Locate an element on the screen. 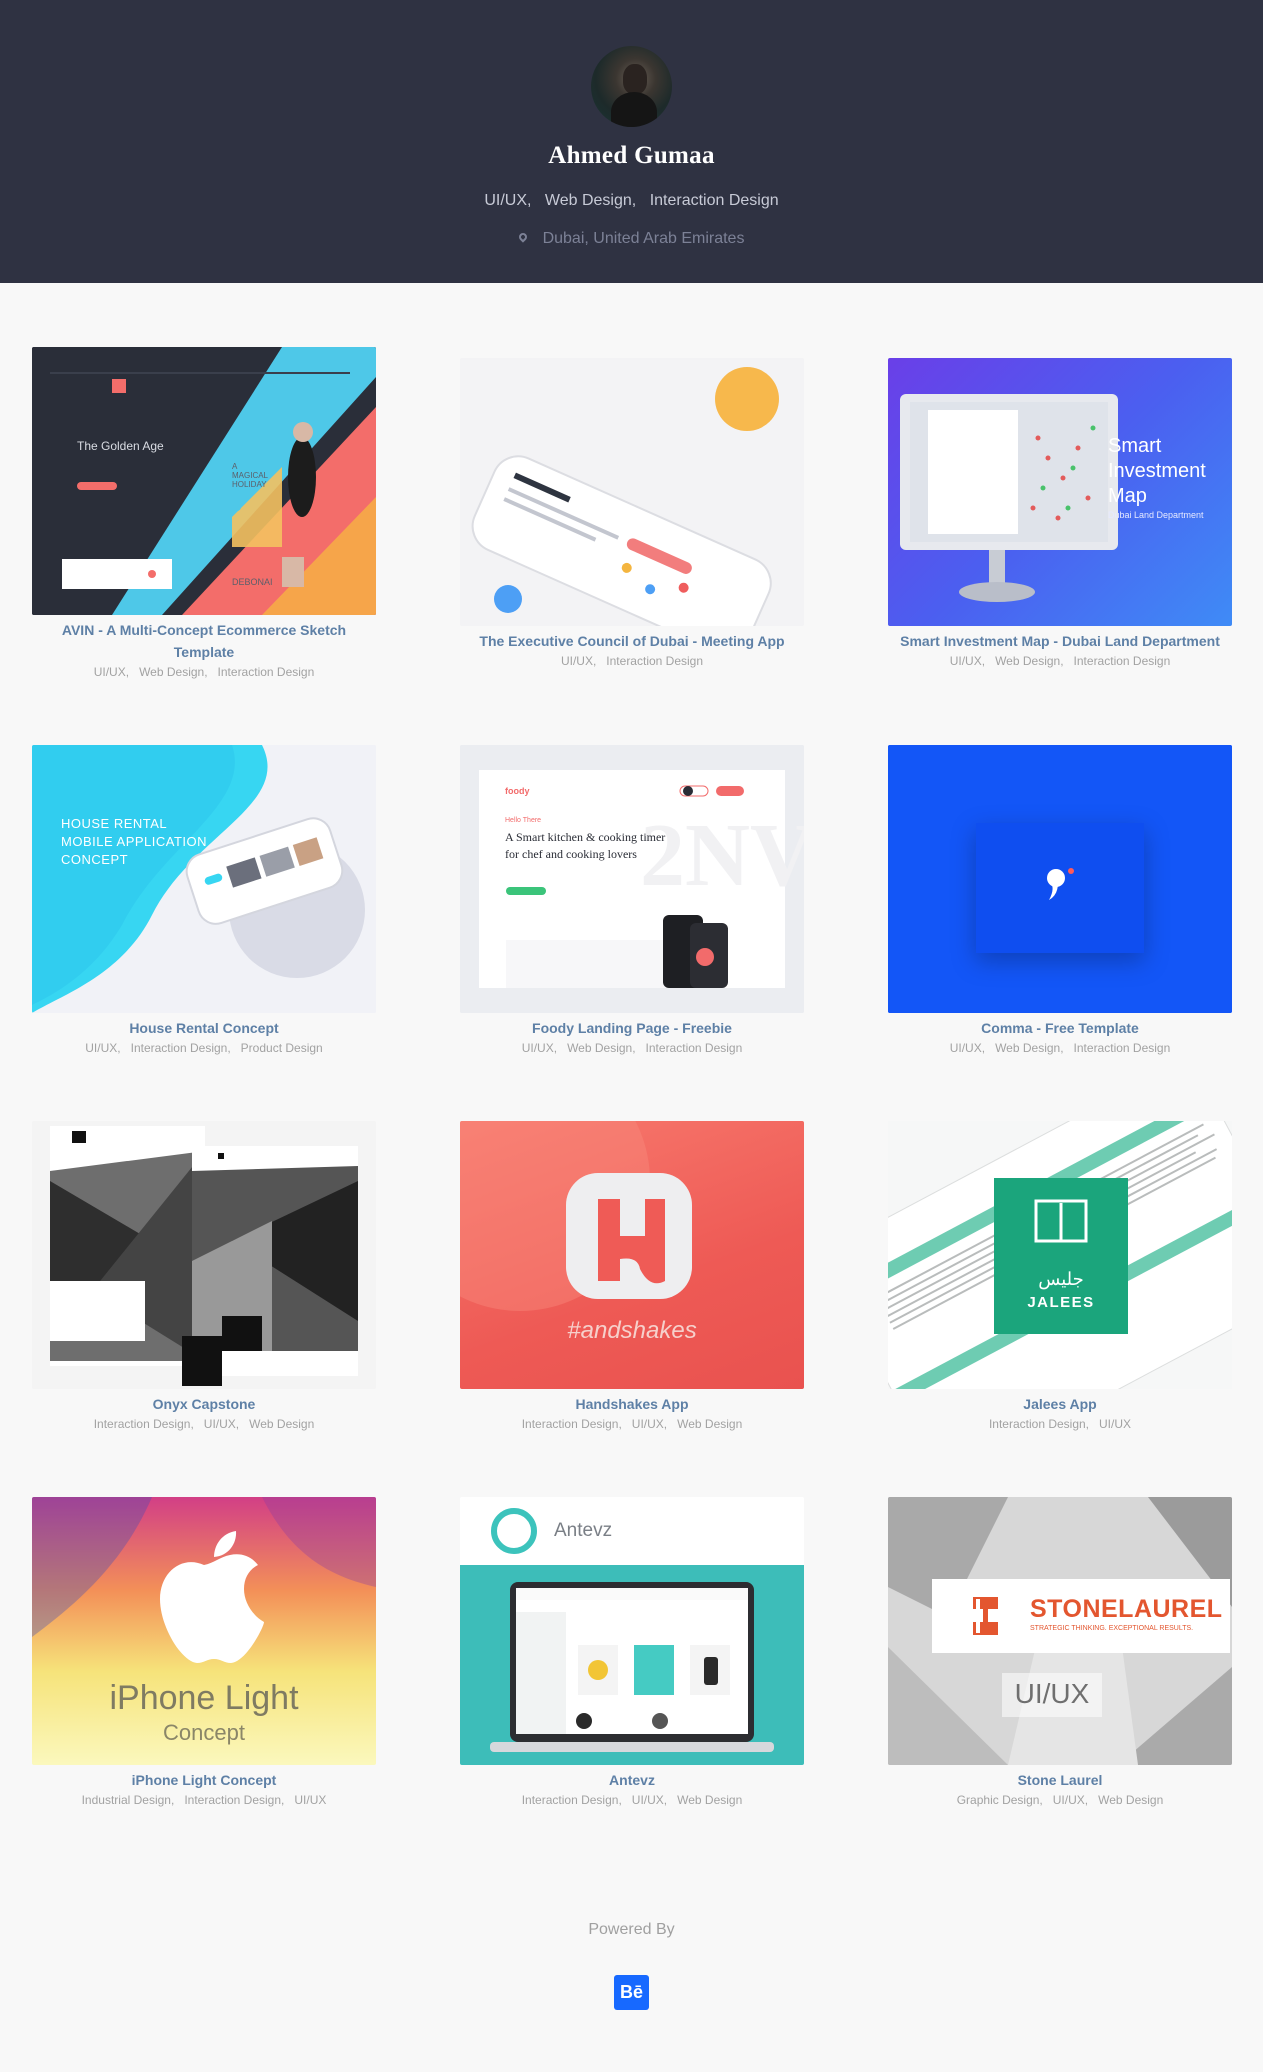 Image resolution: width=1263 pixels, height=2072 pixels. project-thumbnail-jalees: جليس JALEES is located at coordinates (1060, 1255).